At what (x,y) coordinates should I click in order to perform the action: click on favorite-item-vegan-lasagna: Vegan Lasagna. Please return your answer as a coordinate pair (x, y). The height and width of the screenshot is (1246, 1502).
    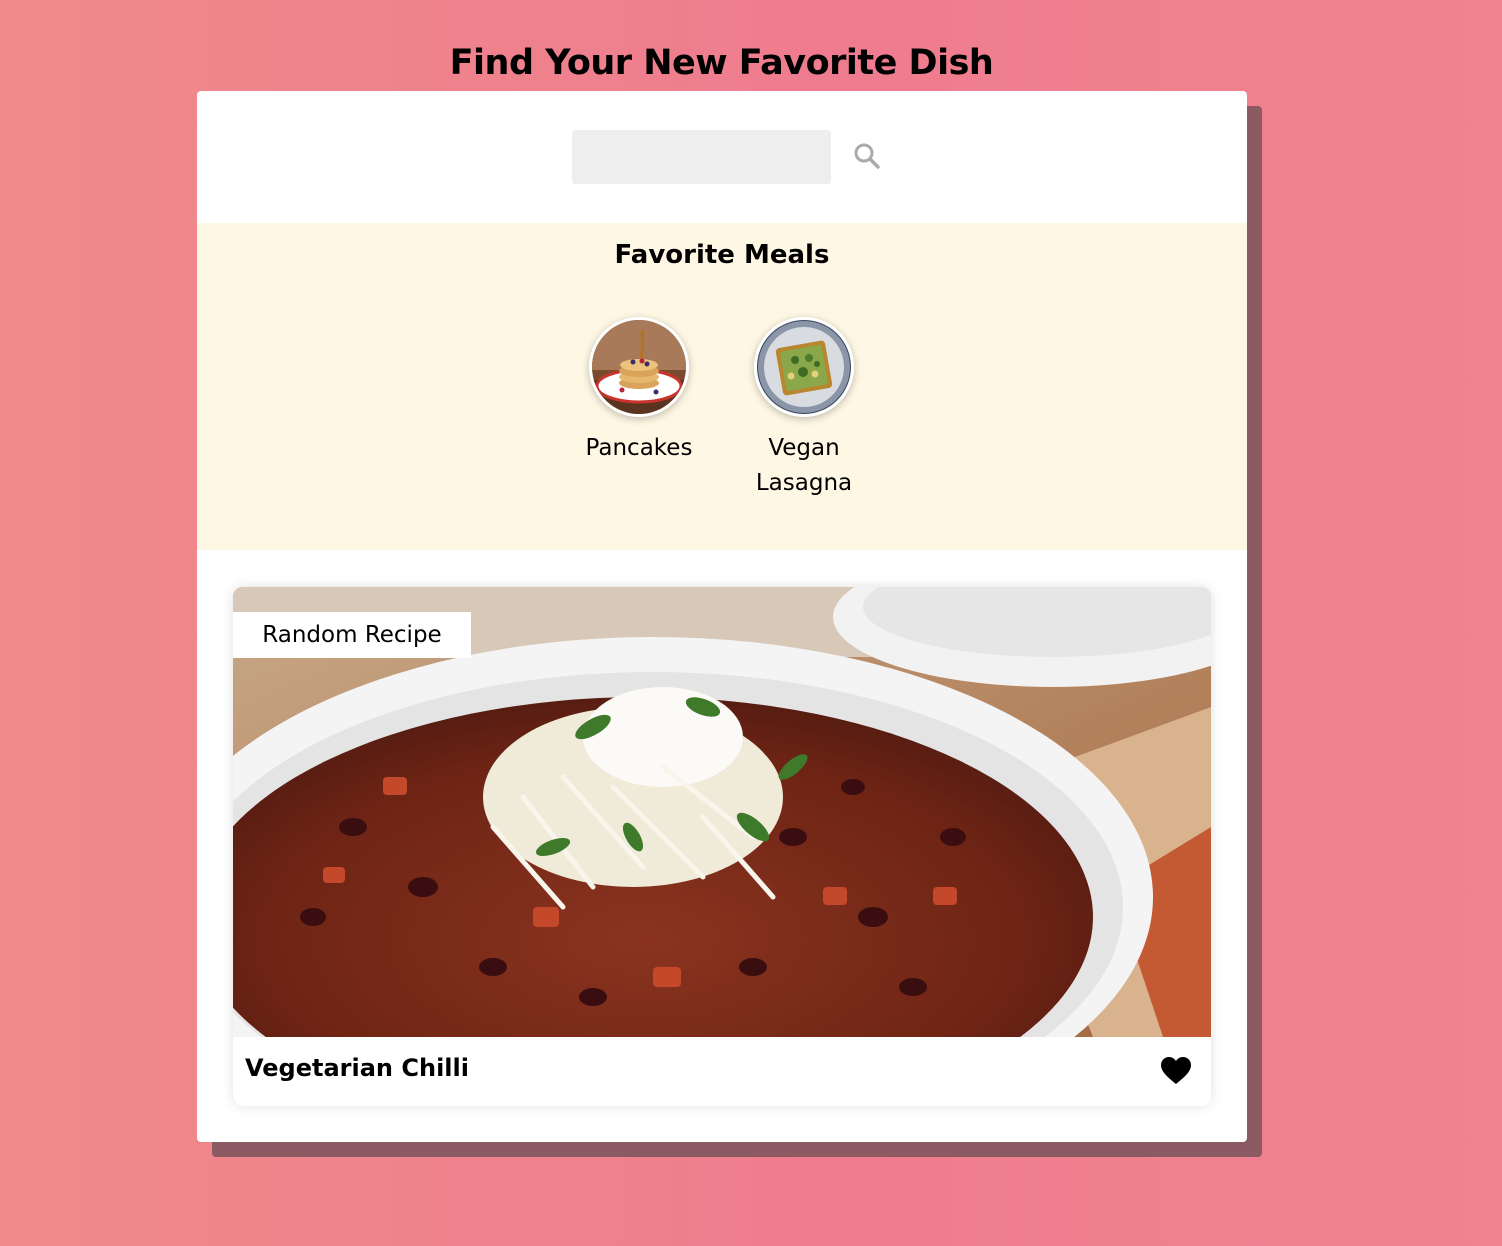
    Looking at the image, I should click on (804, 409).